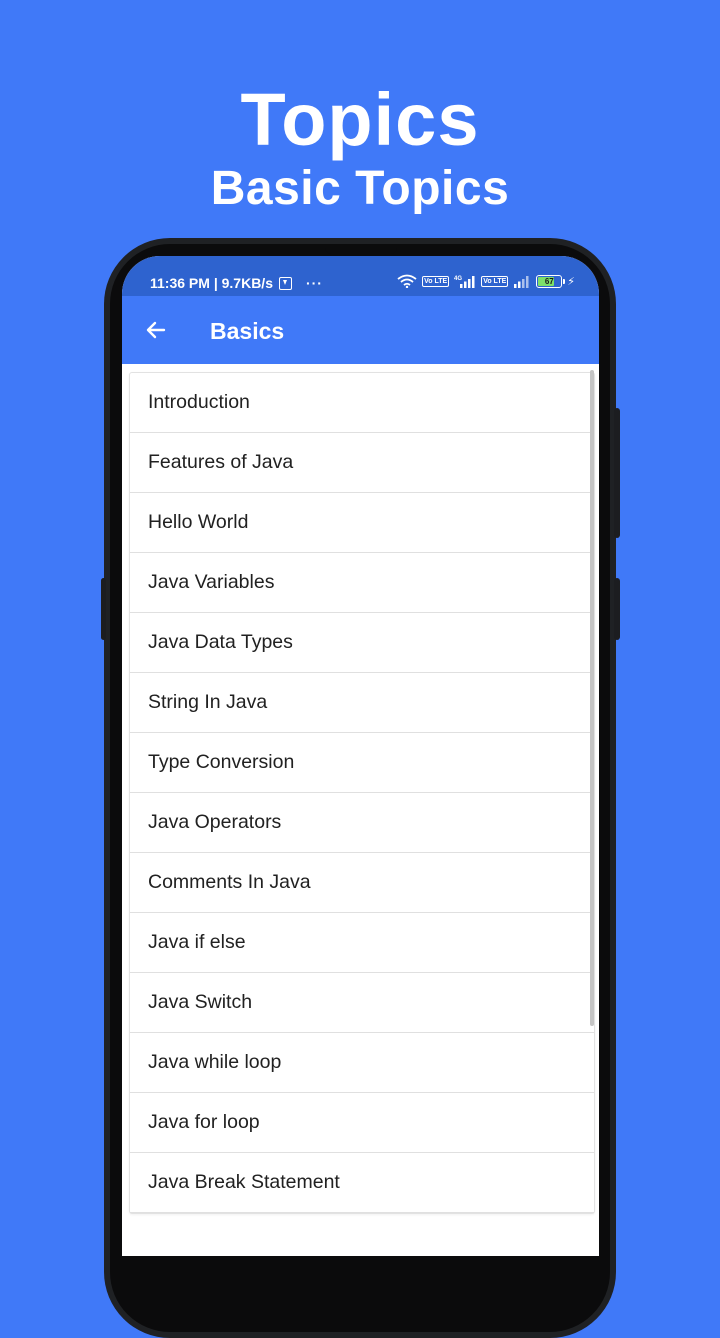  I want to click on list-item: Java if else, so click(362, 943).